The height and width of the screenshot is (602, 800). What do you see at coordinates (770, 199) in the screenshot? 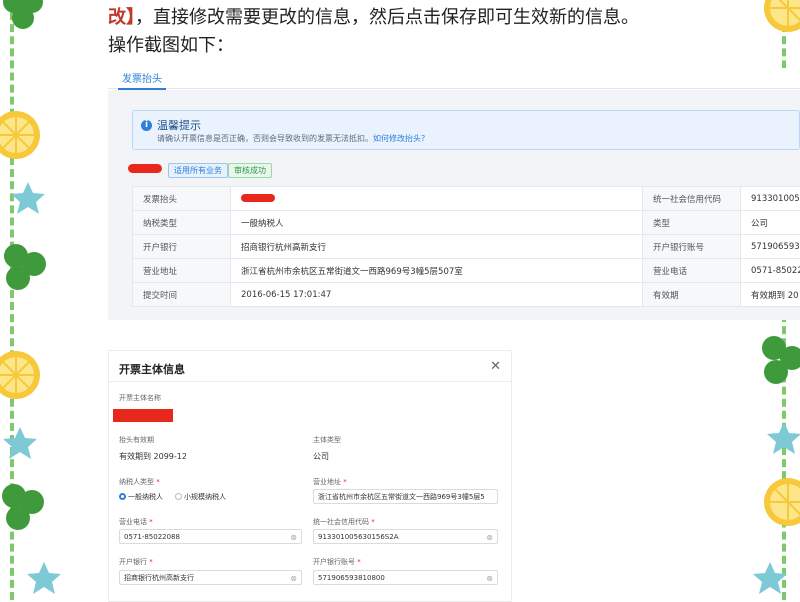
I see `table-value-cell: 91330100563` at bounding box center [770, 199].